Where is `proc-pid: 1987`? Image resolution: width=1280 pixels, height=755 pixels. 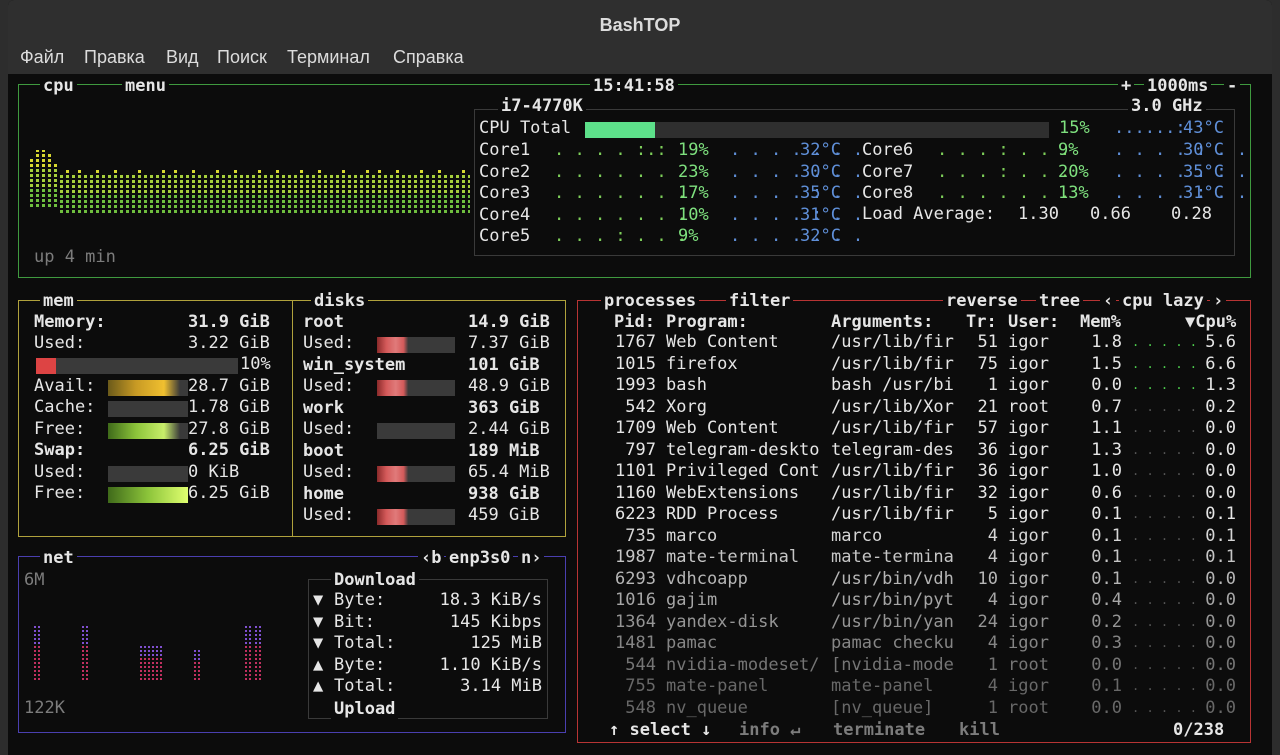
proc-pid: 1987 is located at coordinates (631, 557).